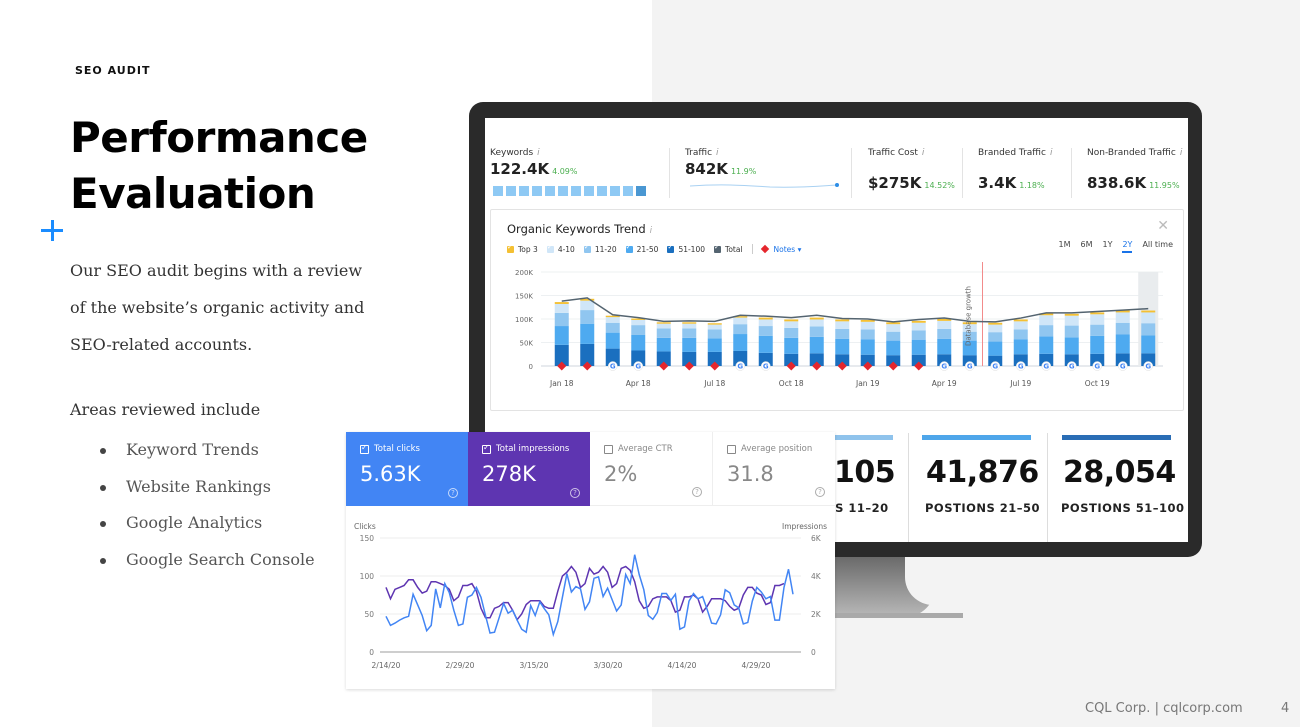  I want to click on stat-value: 105, so click(865, 472).